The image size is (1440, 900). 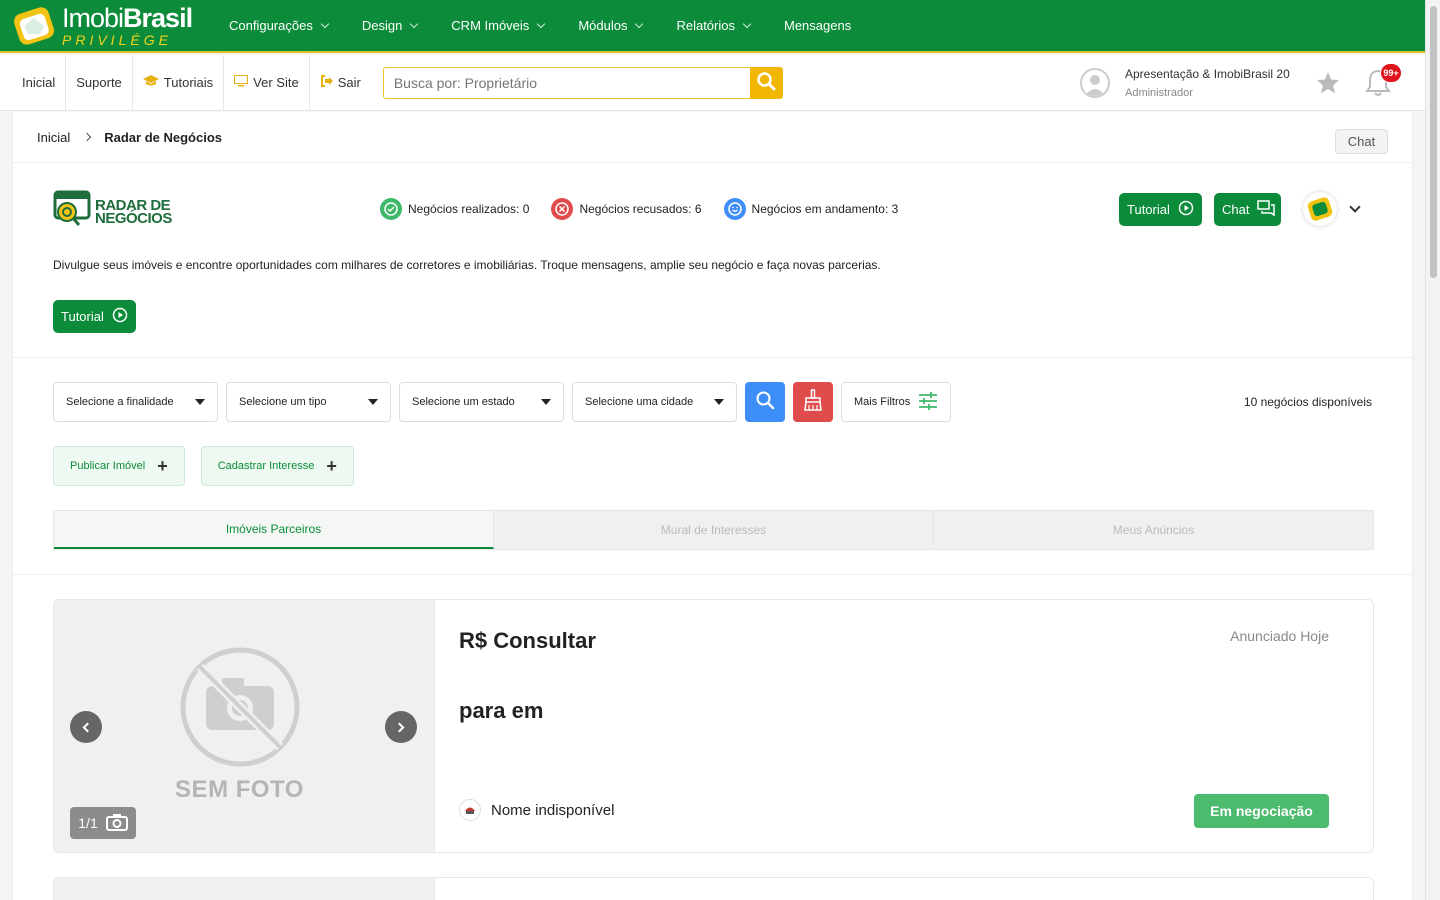 I want to click on breadcrumb: Inicial Radar de Negócios, so click(x=712, y=137).